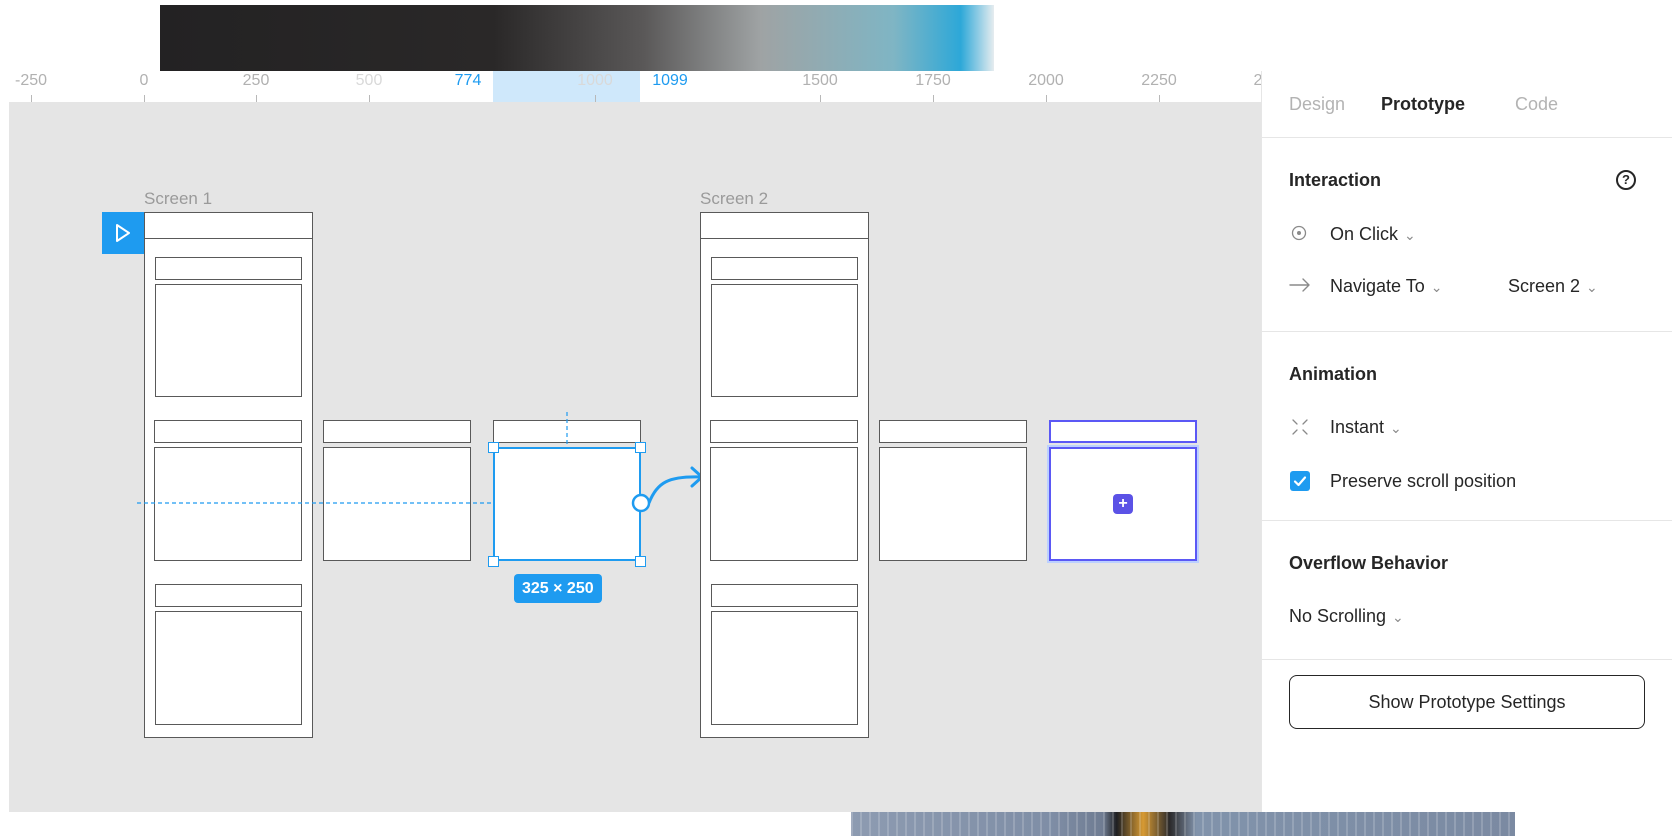 The image size is (1672, 836). What do you see at coordinates (1338, 616) in the screenshot?
I see `overflow-value: No Scrolling` at bounding box center [1338, 616].